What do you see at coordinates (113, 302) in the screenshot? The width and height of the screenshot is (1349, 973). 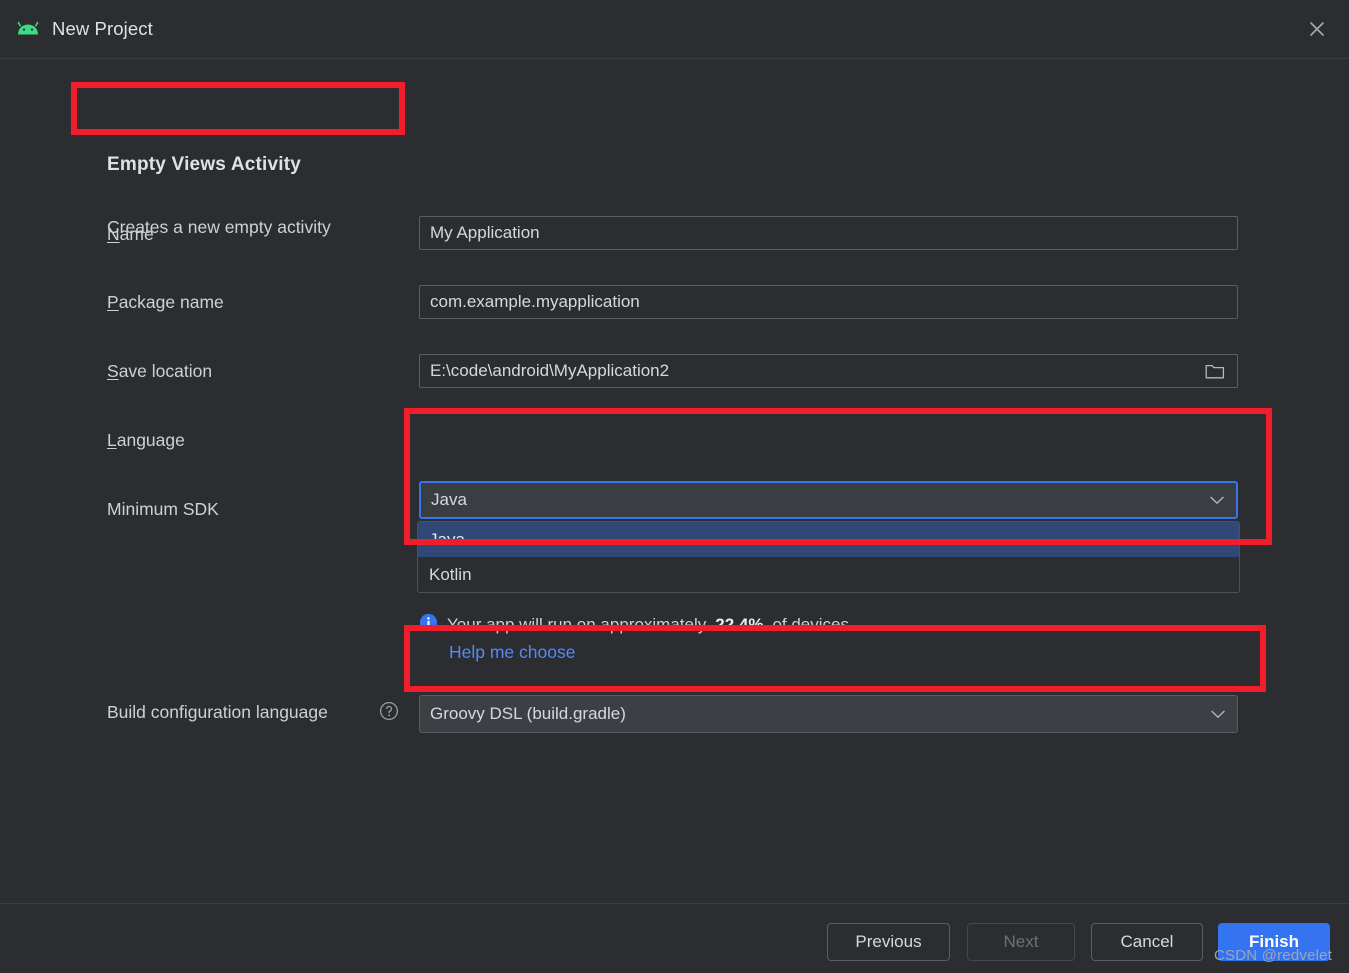 I see `package-name-label-mnemonic: P` at bounding box center [113, 302].